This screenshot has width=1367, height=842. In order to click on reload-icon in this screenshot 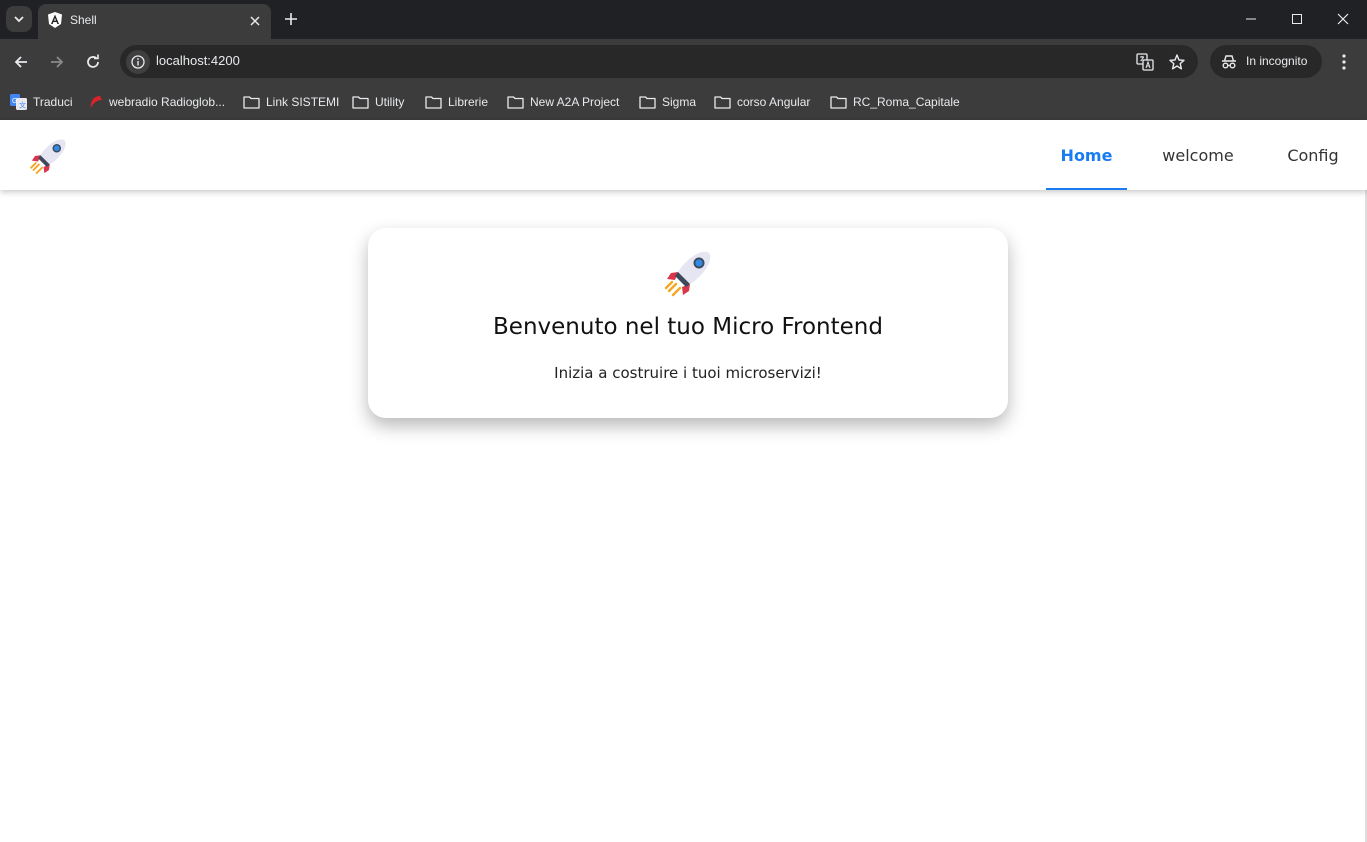, I will do `click(93, 61)`.